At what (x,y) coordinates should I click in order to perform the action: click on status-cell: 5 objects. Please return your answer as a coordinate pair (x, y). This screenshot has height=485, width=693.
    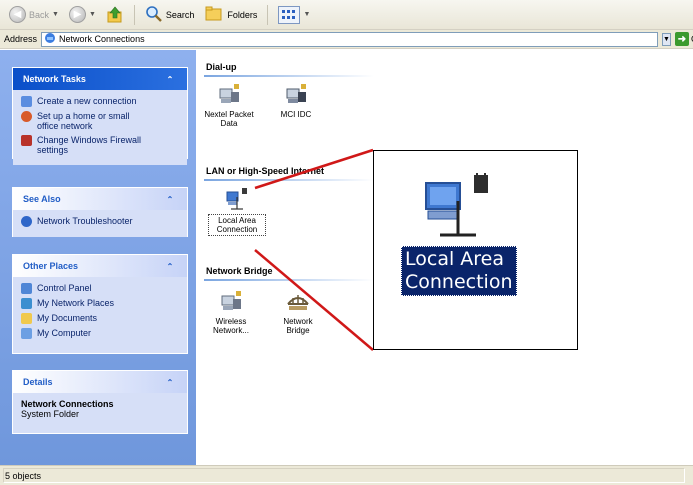
    Looking at the image, I should click on (344, 475).